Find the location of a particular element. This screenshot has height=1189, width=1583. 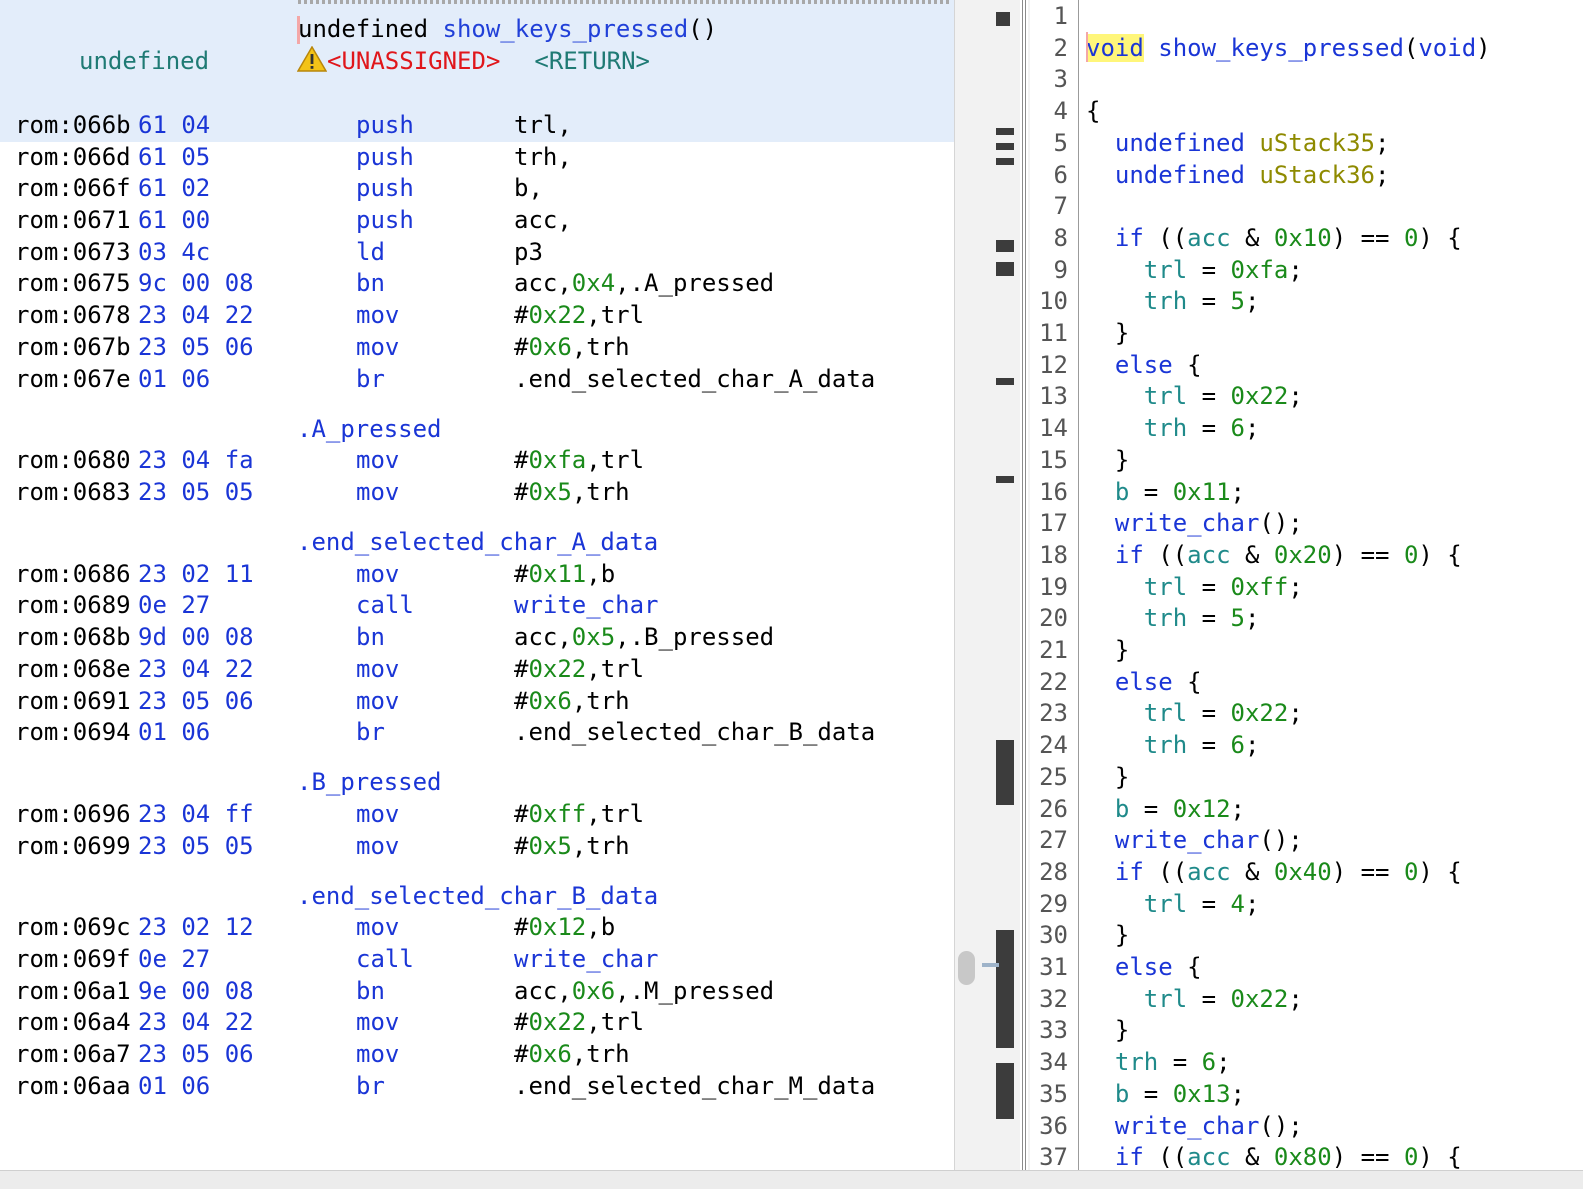

code-line: if ((acc & 0x20) == 0) { is located at coordinates (1274, 555).